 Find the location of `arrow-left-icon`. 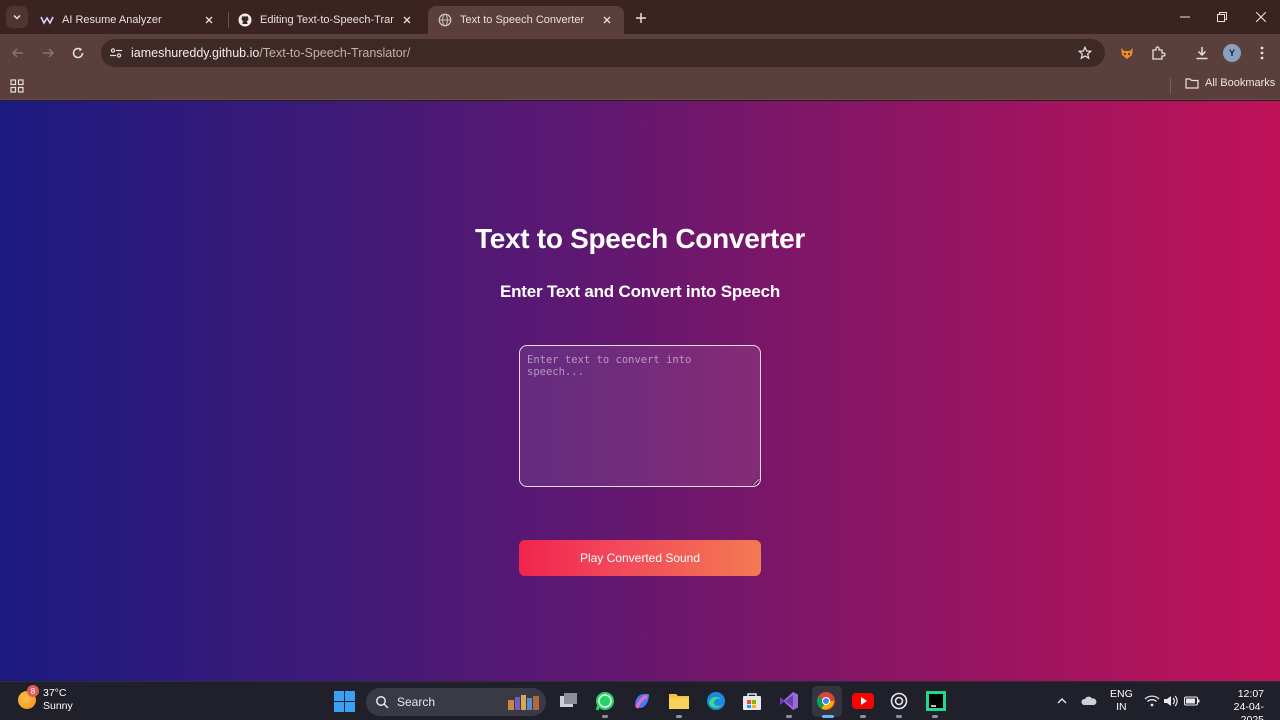

arrow-left-icon is located at coordinates (17, 53).